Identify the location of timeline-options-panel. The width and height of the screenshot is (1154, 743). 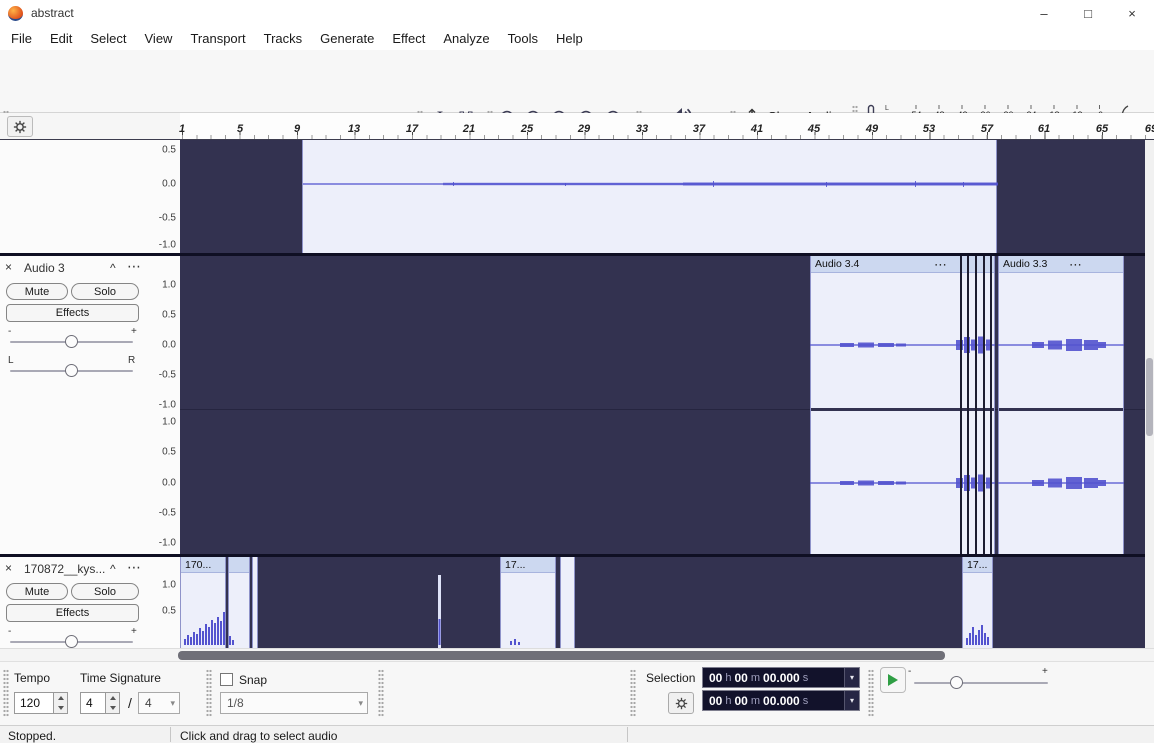
(90, 126).